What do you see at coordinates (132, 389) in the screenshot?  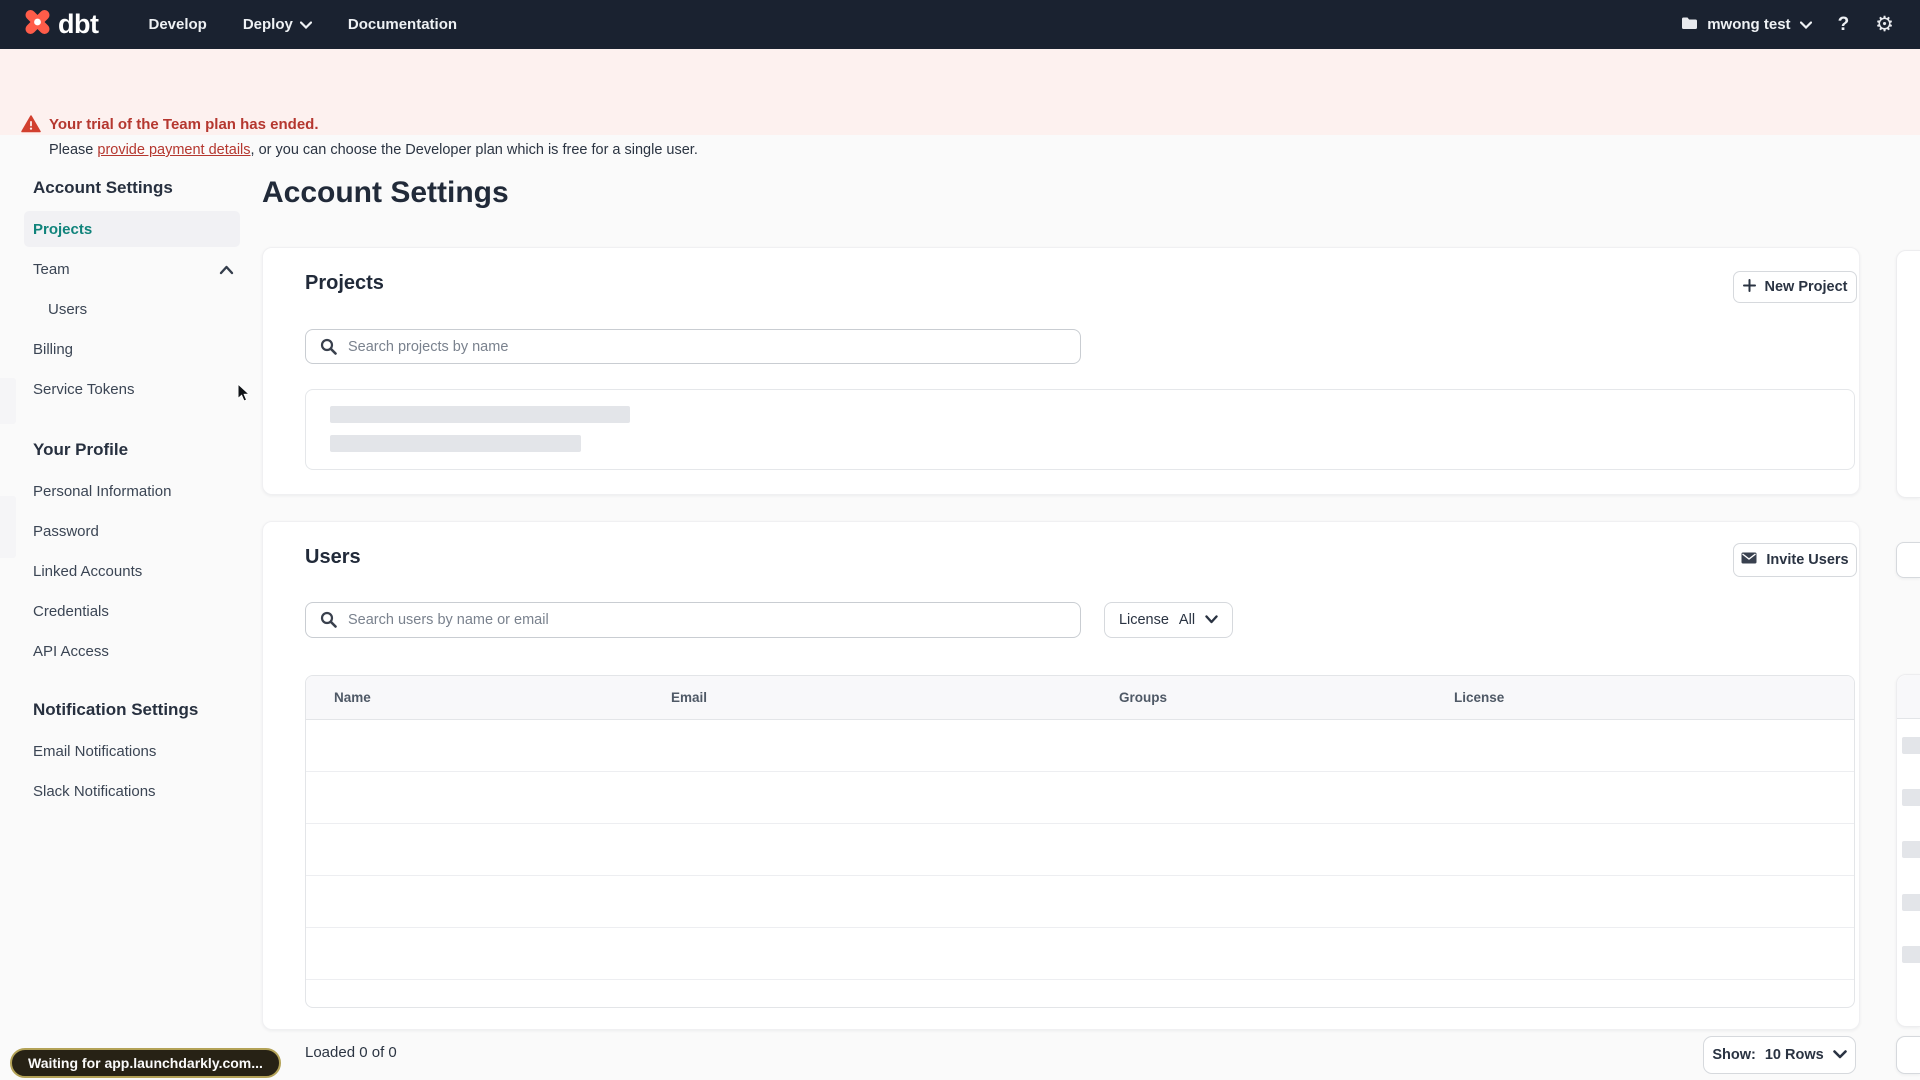 I see `sidebar-item-service-tokens: Service Tokens` at bounding box center [132, 389].